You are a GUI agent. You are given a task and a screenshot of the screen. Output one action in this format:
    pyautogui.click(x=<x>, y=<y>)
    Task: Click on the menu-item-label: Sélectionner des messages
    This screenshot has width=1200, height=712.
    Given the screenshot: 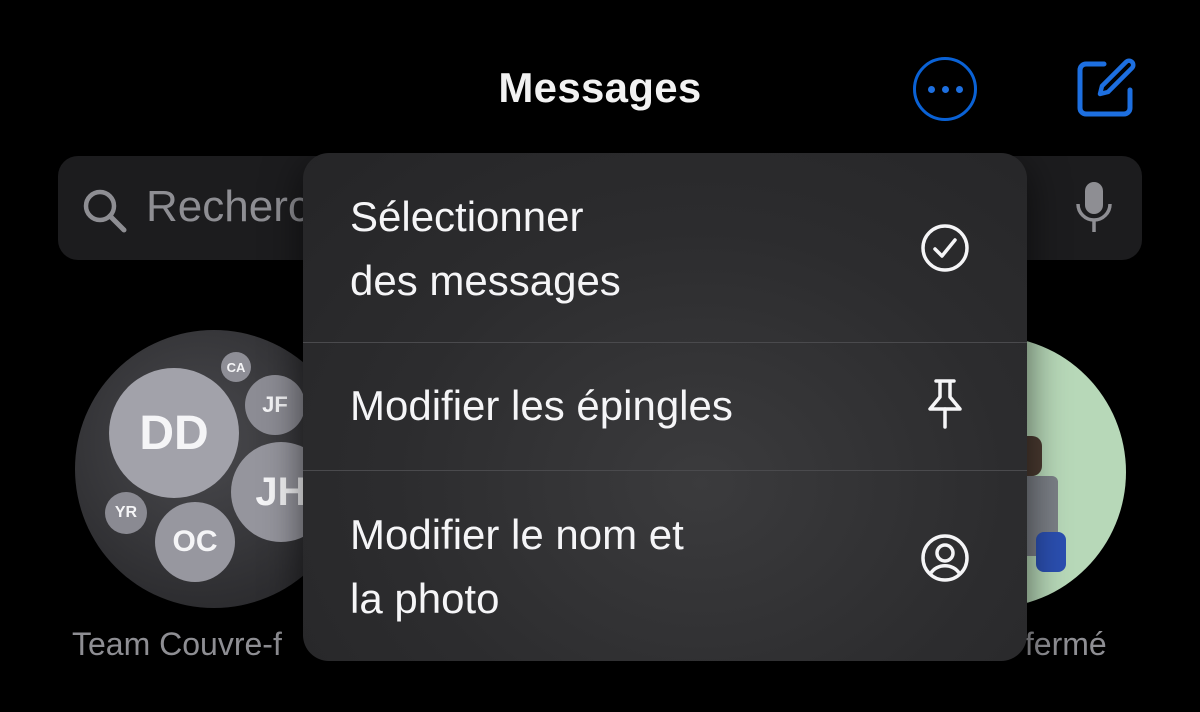 What is the action you would take?
    pyautogui.click(x=485, y=248)
    